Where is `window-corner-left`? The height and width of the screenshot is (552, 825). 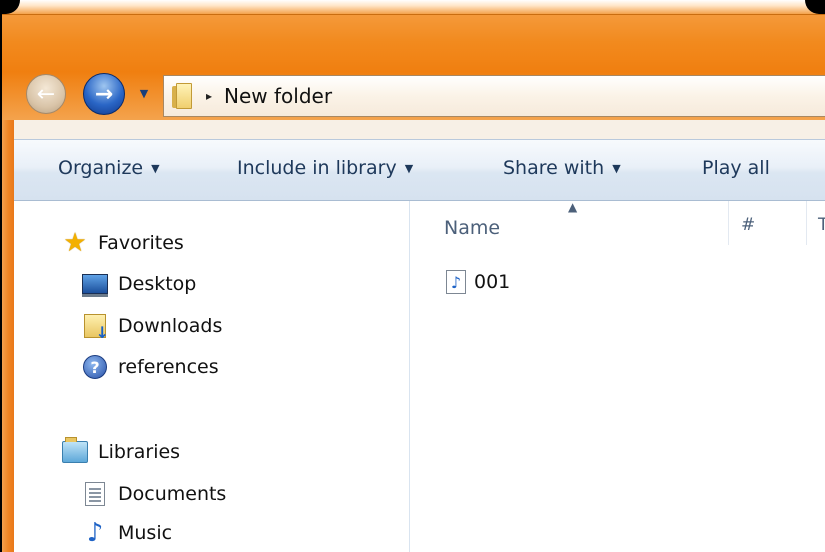
window-corner-left is located at coordinates (10, 7).